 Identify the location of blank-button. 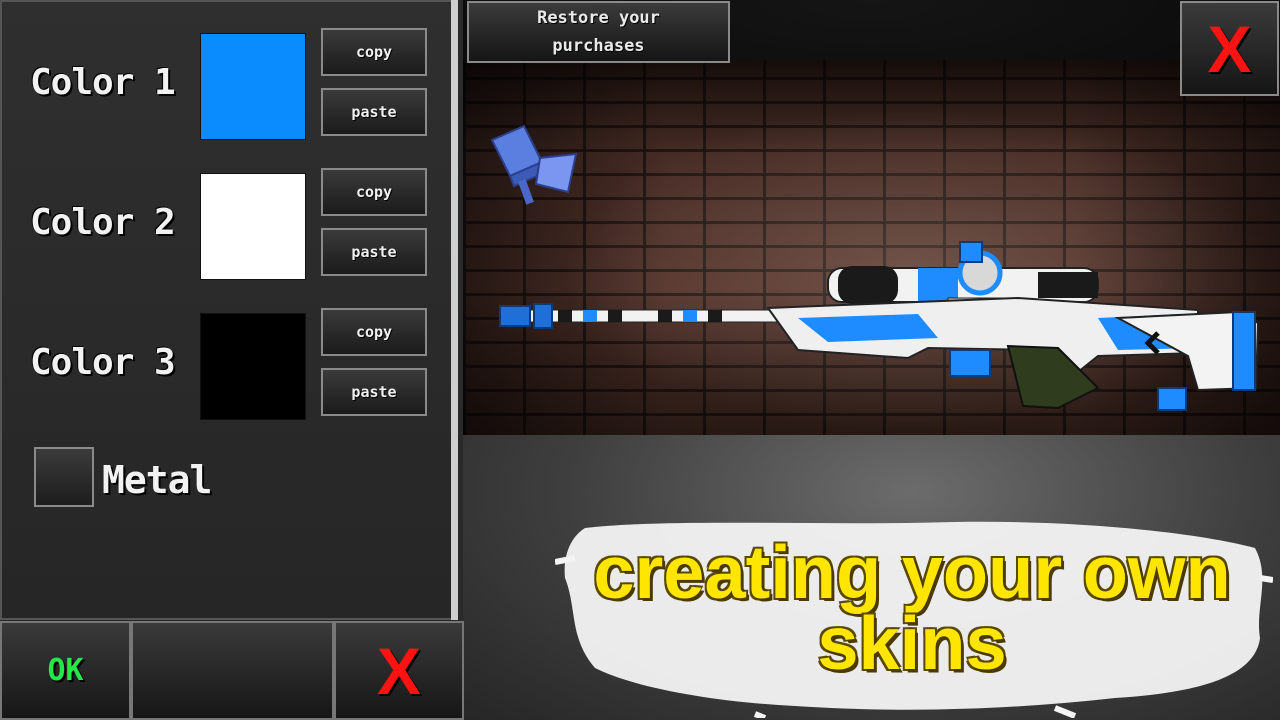
(232, 670).